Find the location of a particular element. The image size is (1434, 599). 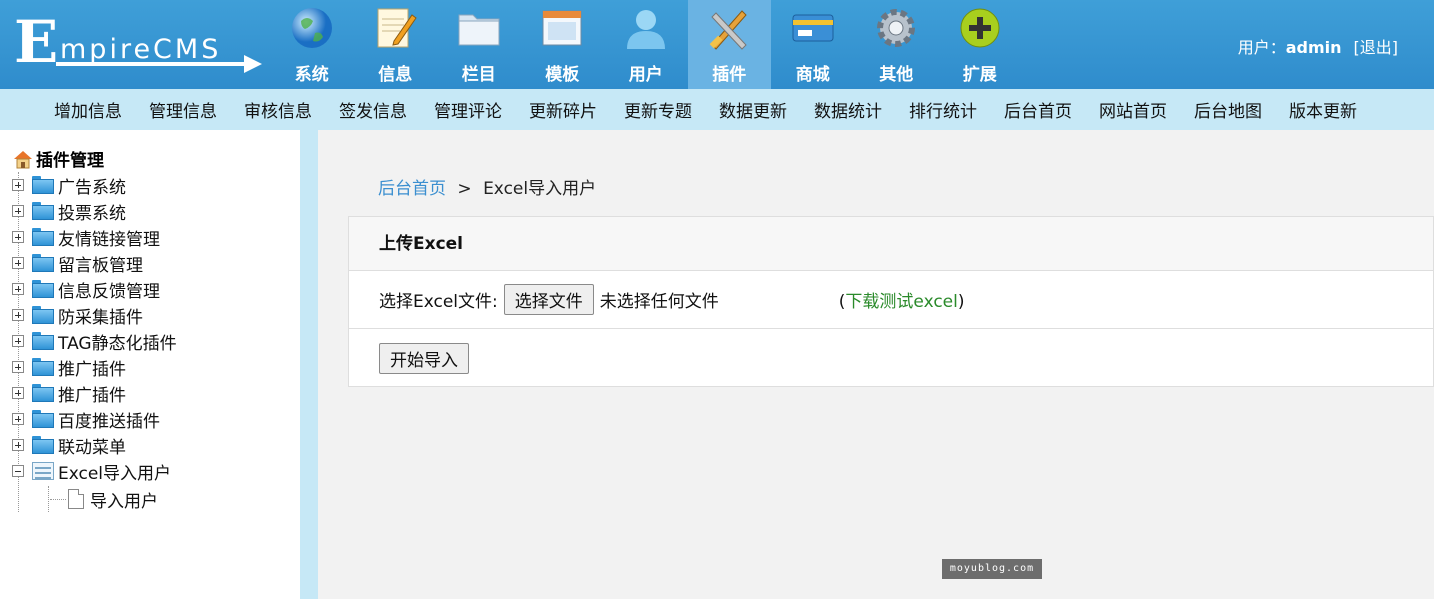

tree-item-label: 留言板管理 is located at coordinates (100, 265).